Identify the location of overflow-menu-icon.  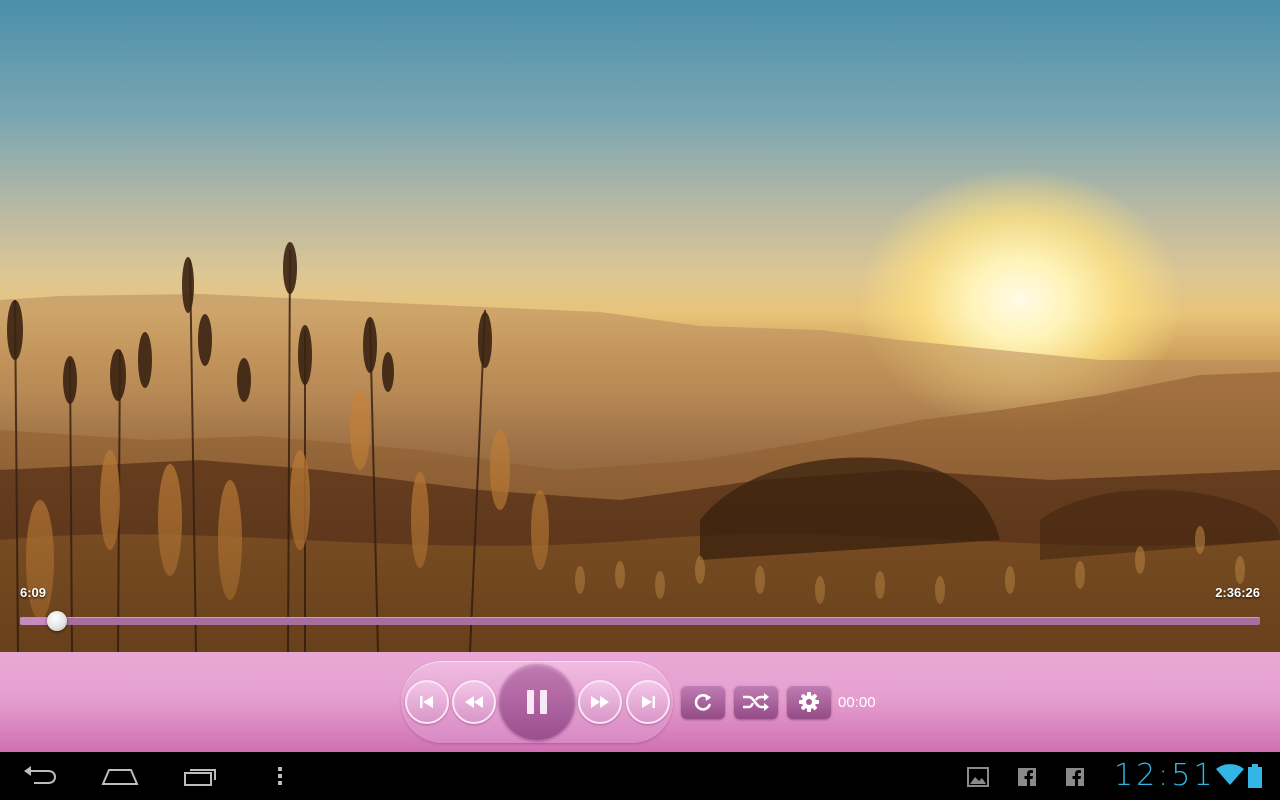
(280, 776).